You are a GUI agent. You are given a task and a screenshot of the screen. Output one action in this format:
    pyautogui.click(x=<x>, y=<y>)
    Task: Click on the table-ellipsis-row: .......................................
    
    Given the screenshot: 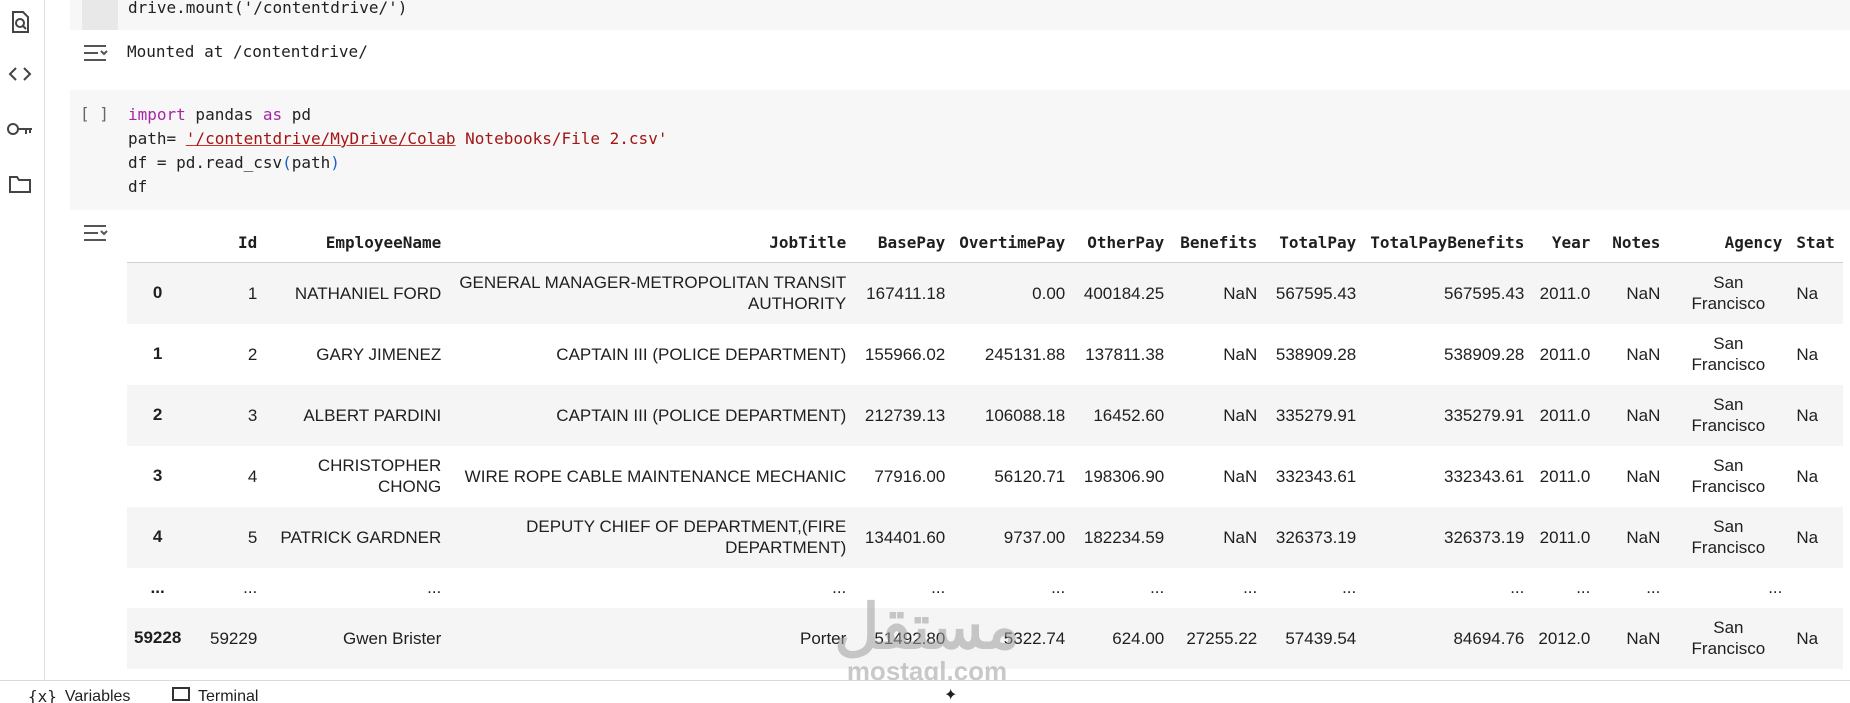 What is the action you would take?
    pyautogui.click(x=985, y=588)
    